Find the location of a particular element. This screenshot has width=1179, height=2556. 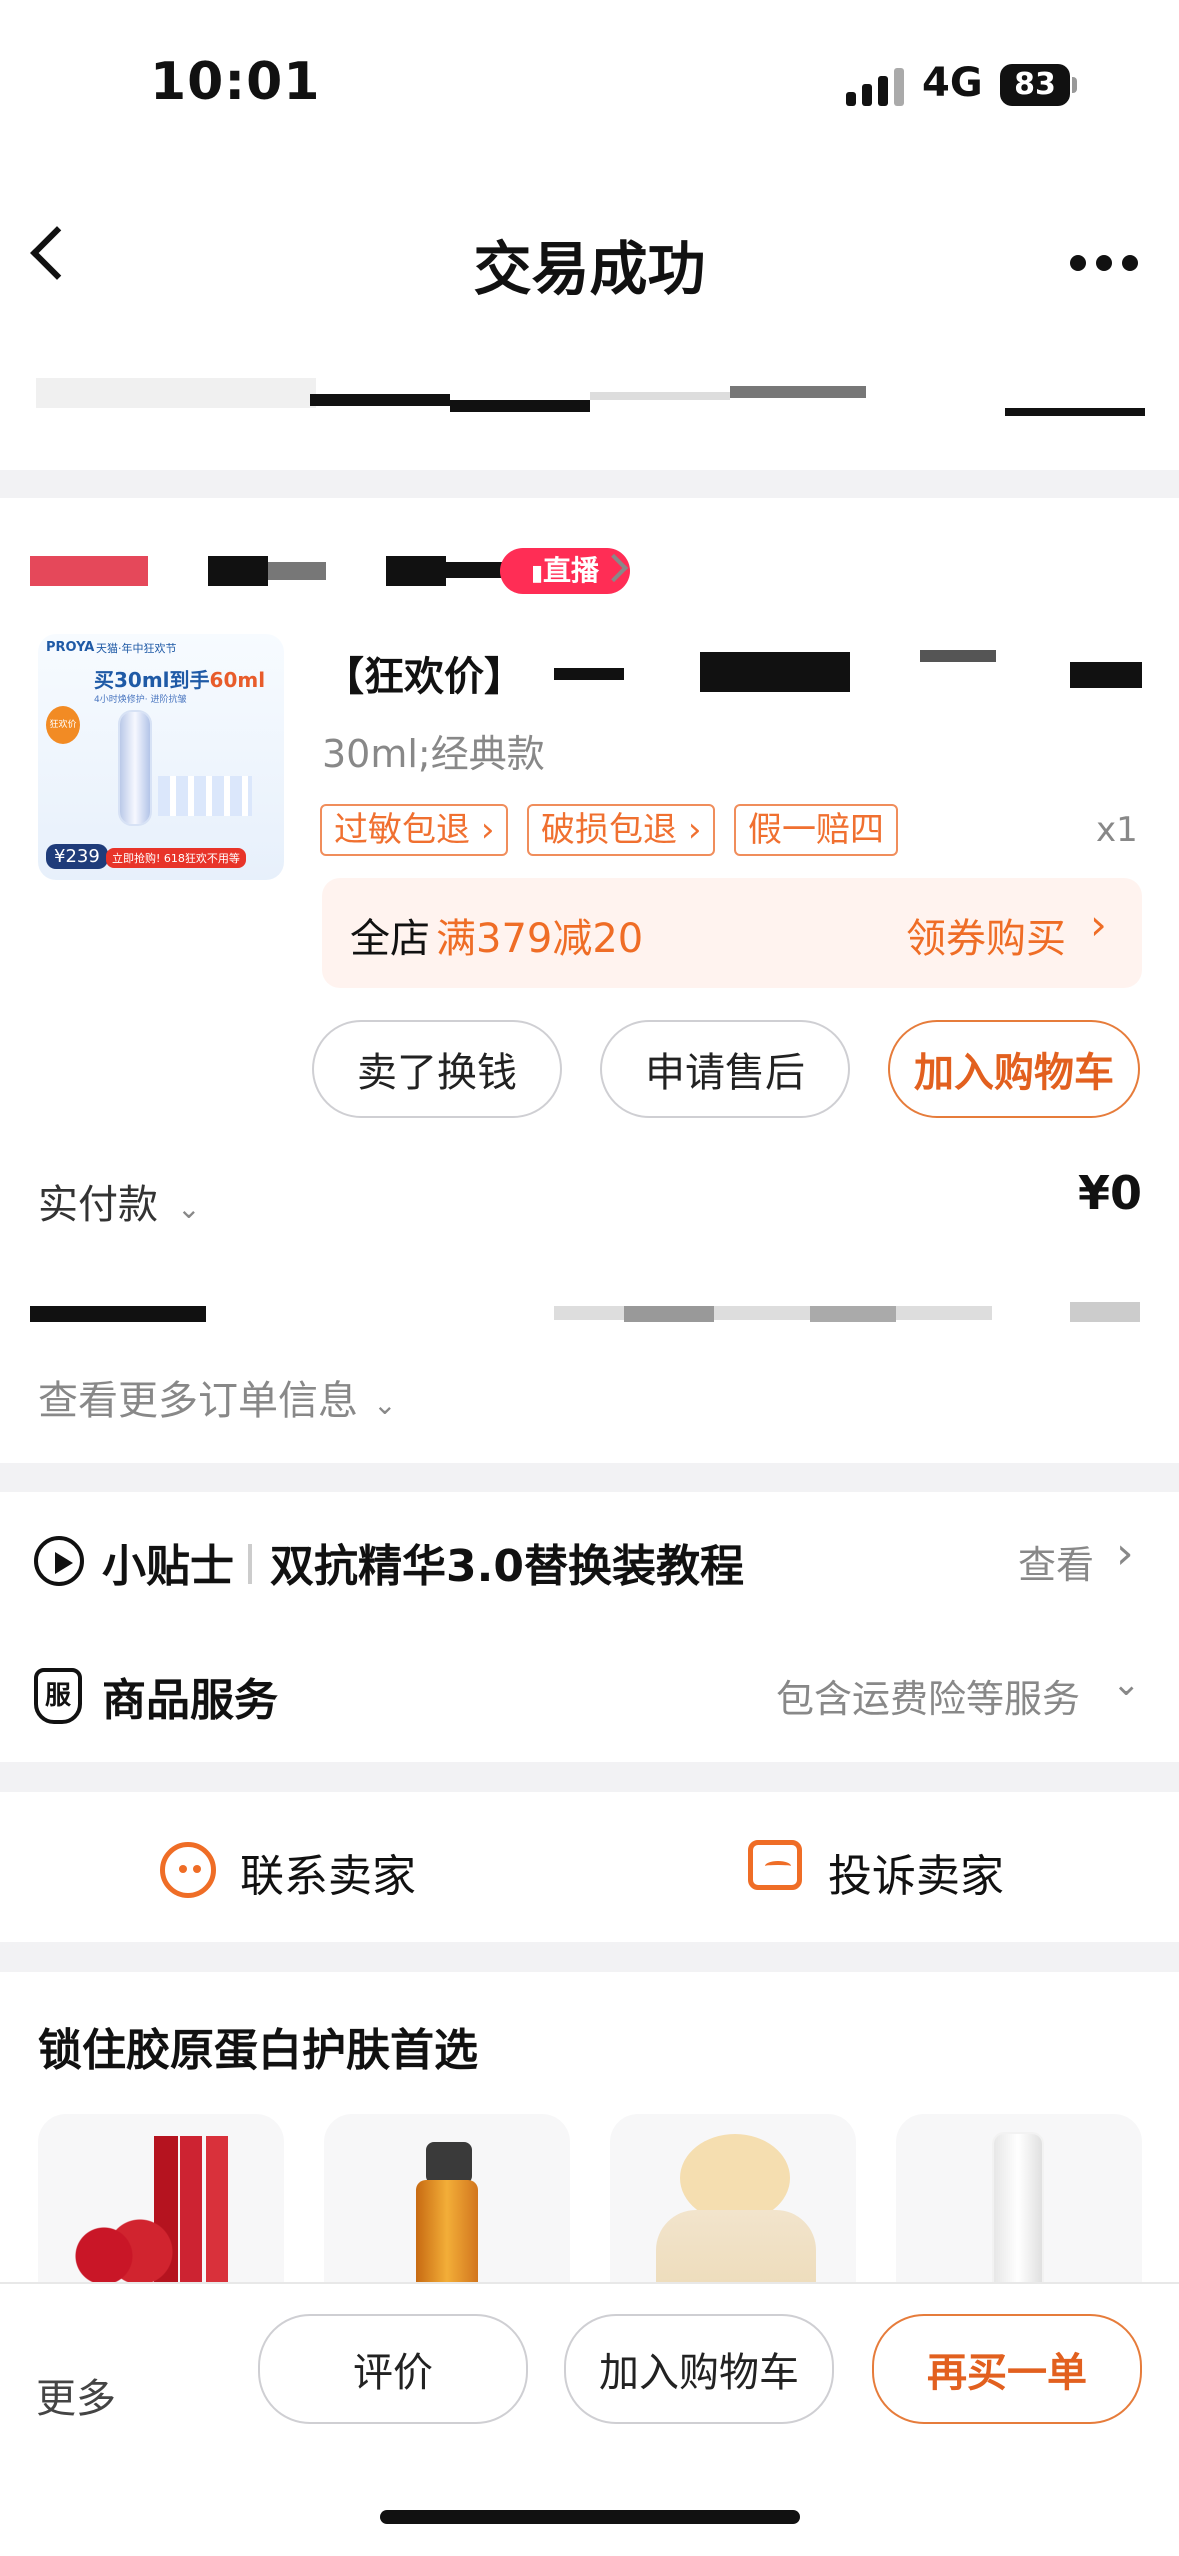

tips-divider is located at coordinates (250, 1564).